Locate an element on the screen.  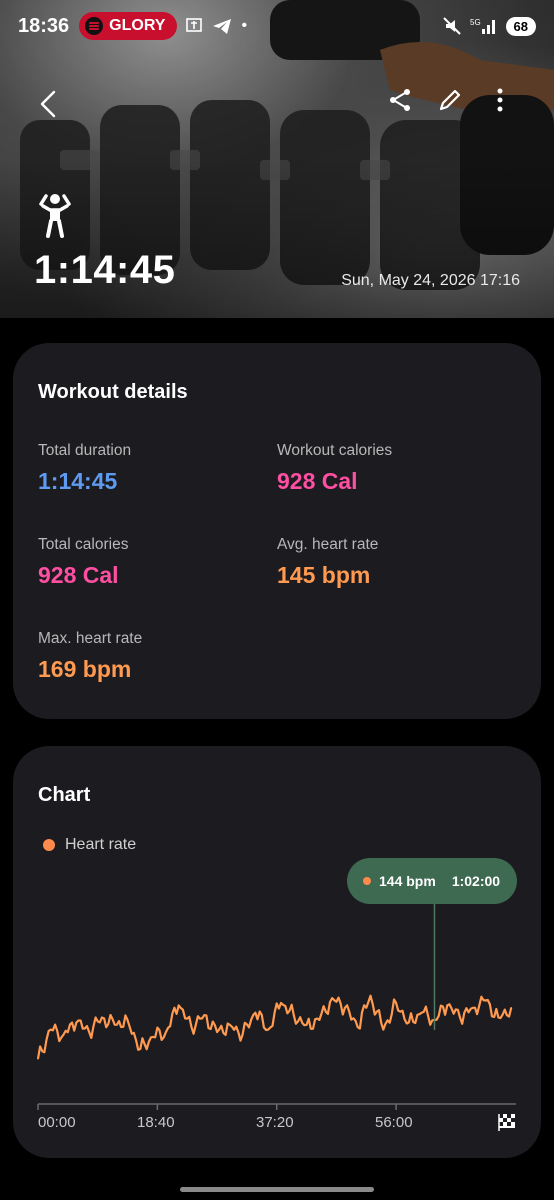
chart-tooltip: 144 bpm 1:02:00 is located at coordinates (432, 881).